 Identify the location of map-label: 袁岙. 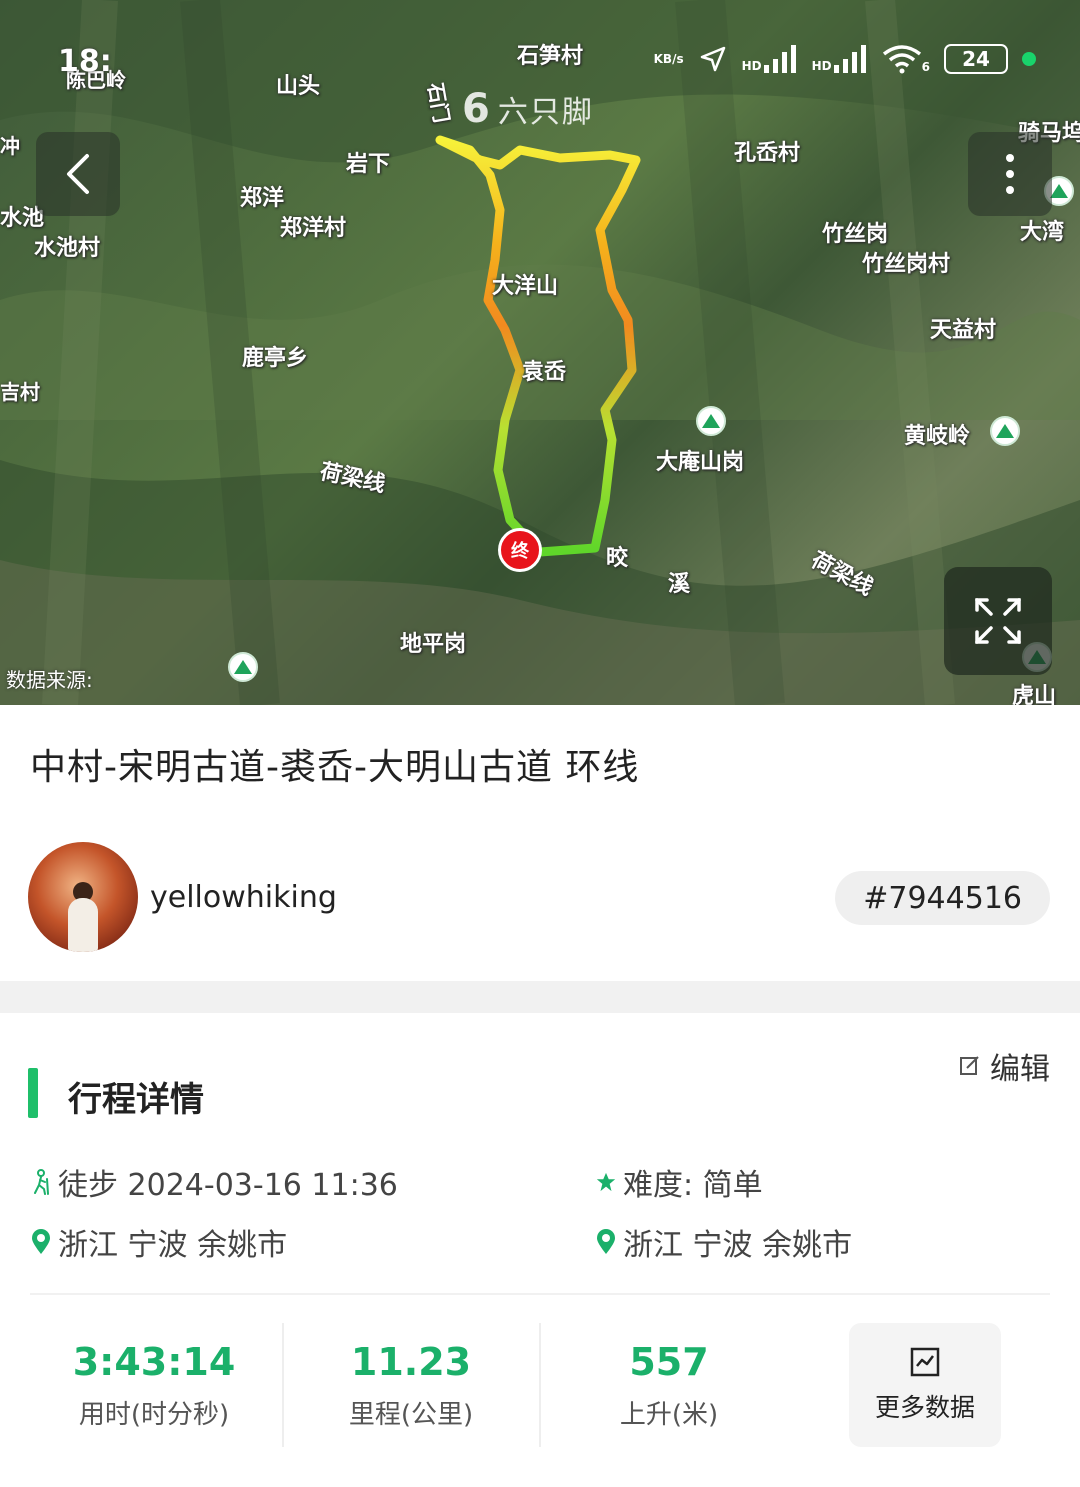
(544, 372).